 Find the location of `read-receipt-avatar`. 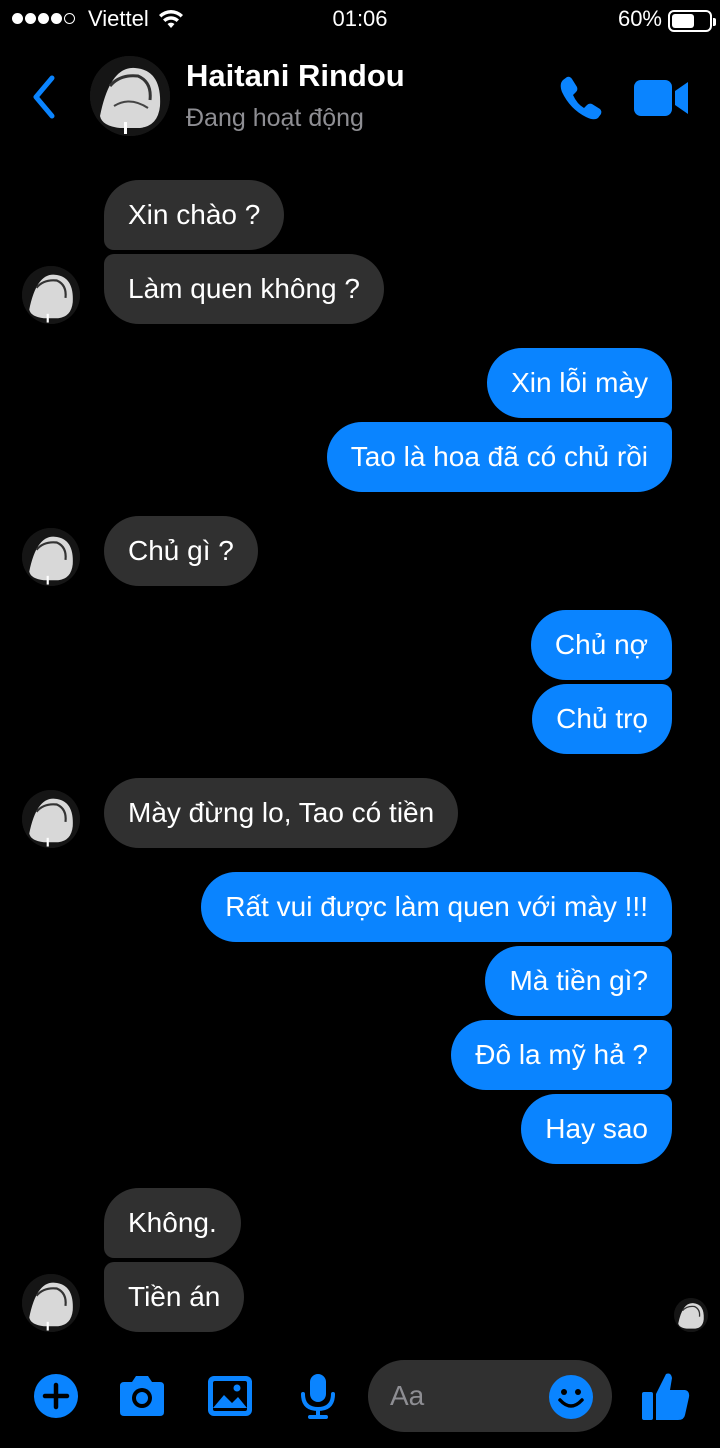

read-receipt-avatar is located at coordinates (691, 1315).